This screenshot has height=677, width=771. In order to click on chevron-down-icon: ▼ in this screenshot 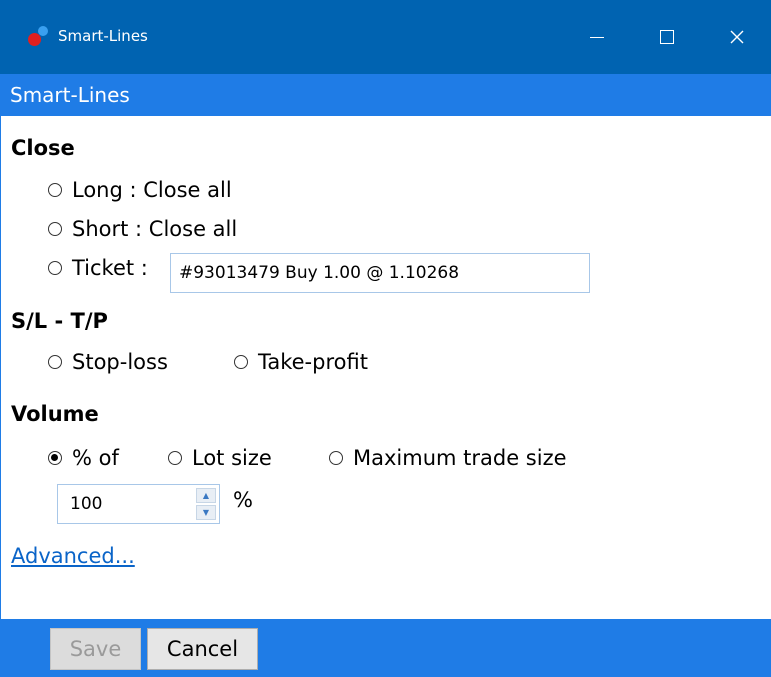, I will do `click(206, 512)`.